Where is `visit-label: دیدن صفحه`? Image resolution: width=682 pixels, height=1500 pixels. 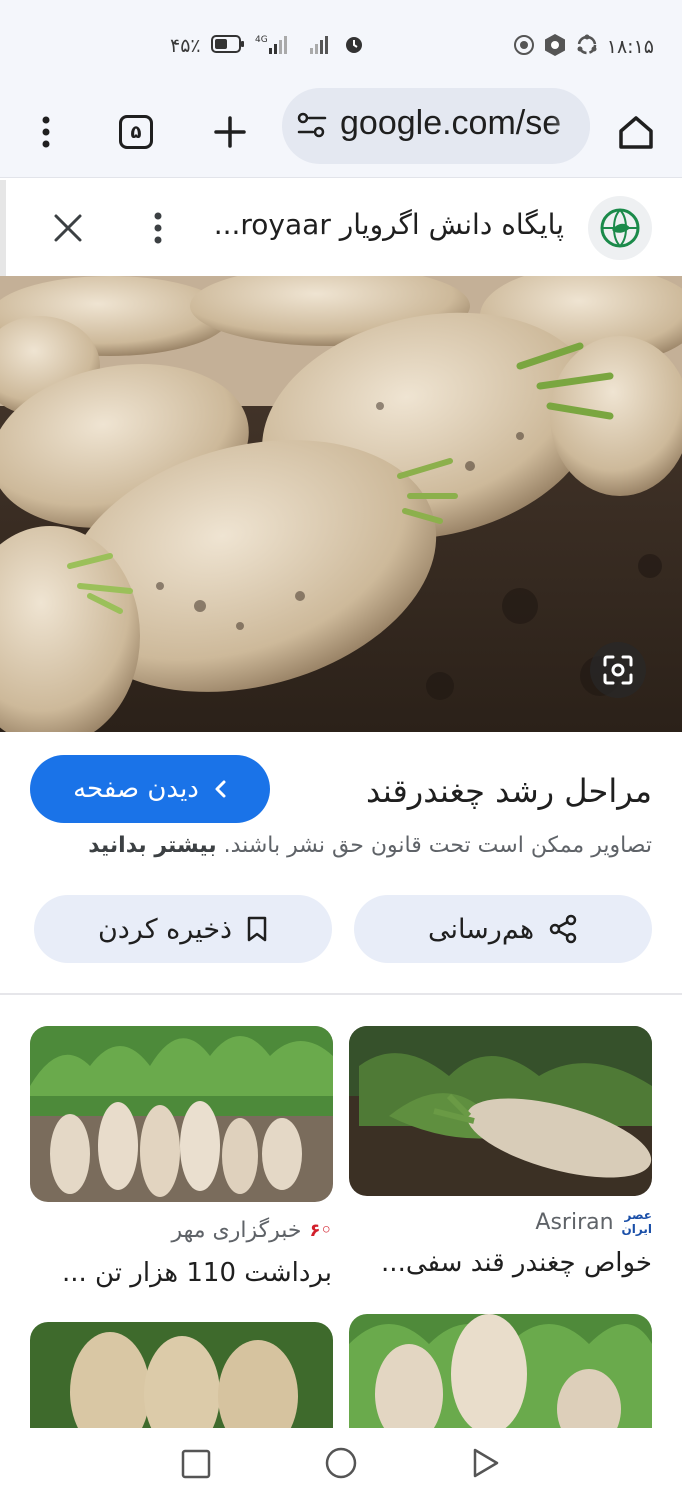
visit-label: دیدن صفحه is located at coordinates (136, 789).